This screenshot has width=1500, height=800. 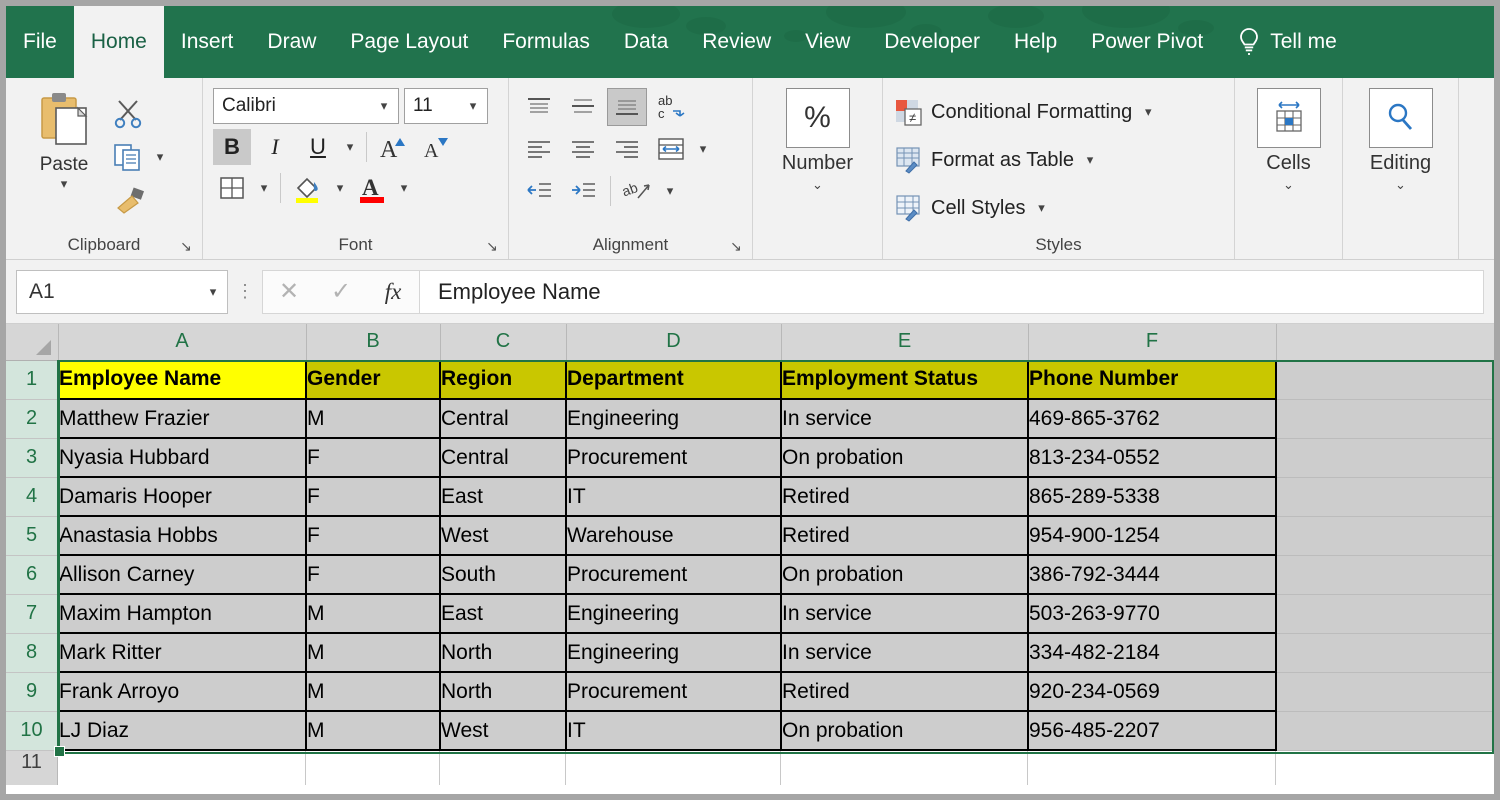 What do you see at coordinates (350, 147) in the screenshot?
I see `underline-caret-icon: ▾` at bounding box center [350, 147].